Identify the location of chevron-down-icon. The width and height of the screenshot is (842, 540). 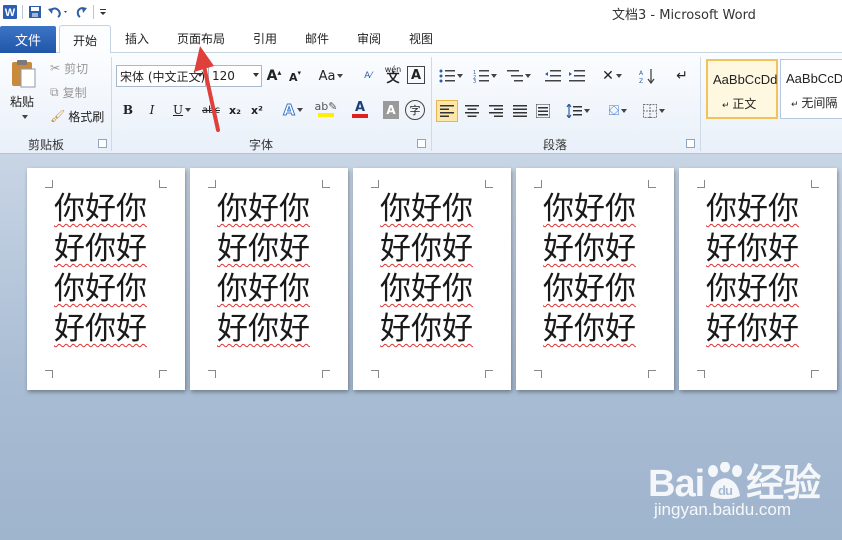
(256, 75).